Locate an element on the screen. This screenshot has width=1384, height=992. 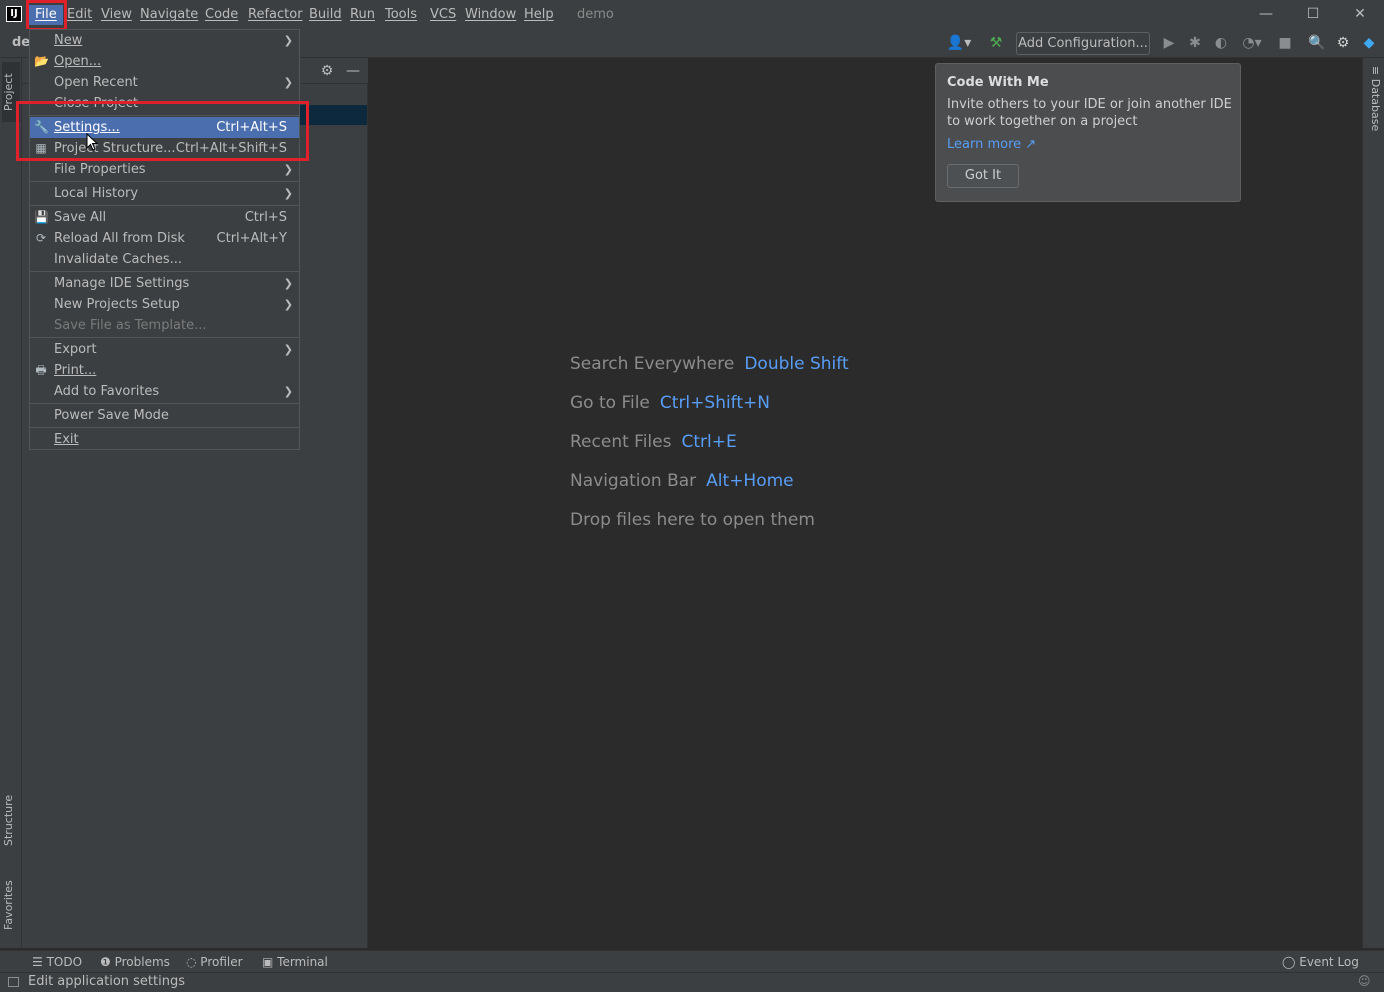
popup-title: Code With Me is located at coordinates (998, 82).